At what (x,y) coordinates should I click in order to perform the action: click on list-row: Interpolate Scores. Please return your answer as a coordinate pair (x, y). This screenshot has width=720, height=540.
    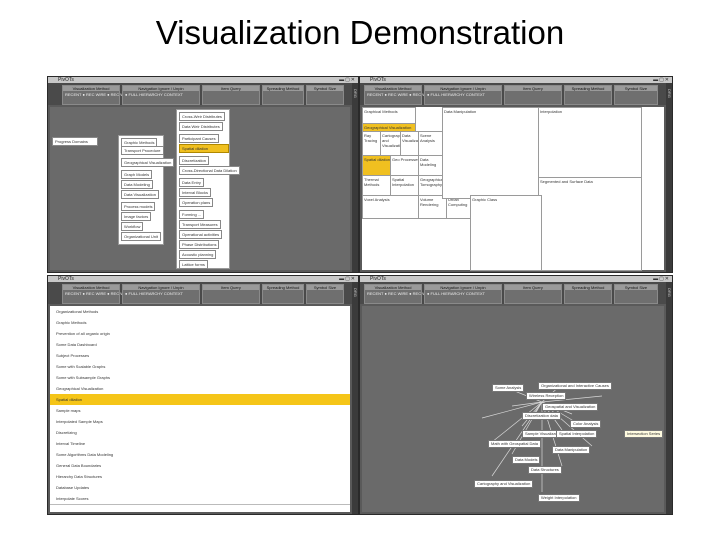
    Looking at the image, I should click on (200, 499).